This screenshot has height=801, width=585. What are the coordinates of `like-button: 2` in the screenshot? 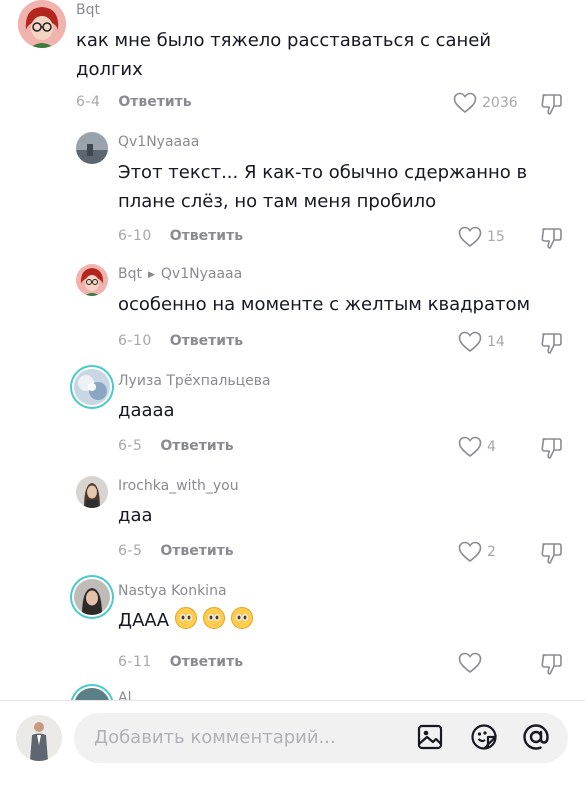 It's located at (477, 552).